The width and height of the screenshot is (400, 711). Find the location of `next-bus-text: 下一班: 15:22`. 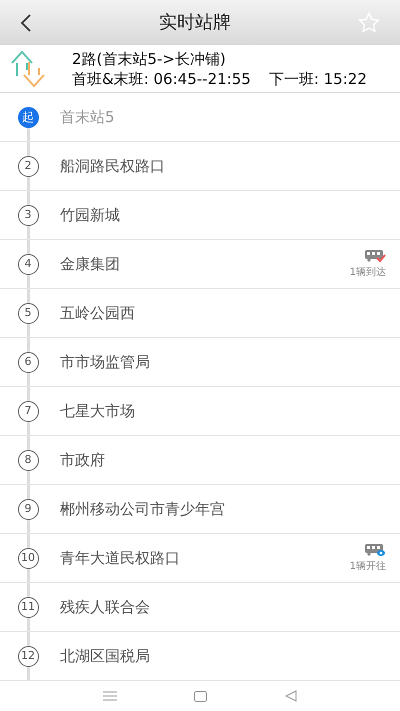

next-bus-text: 下一班: 15:22 is located at coordinates (317, 78).